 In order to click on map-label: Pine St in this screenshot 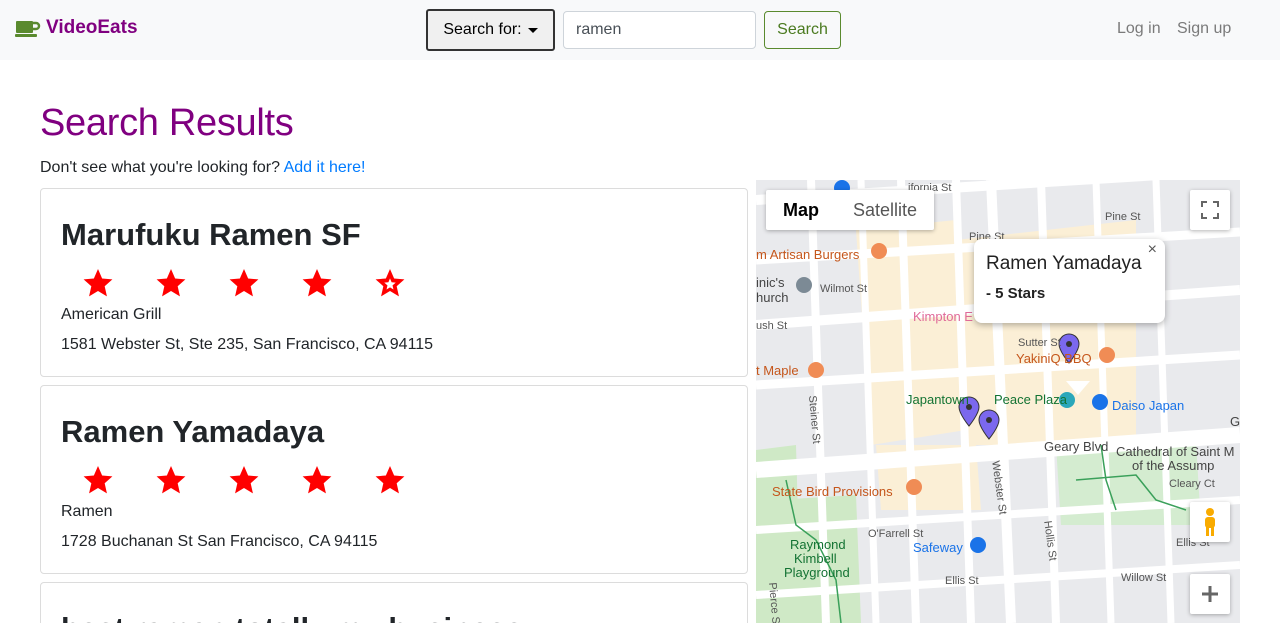, I will do `click(1123, 217)`.